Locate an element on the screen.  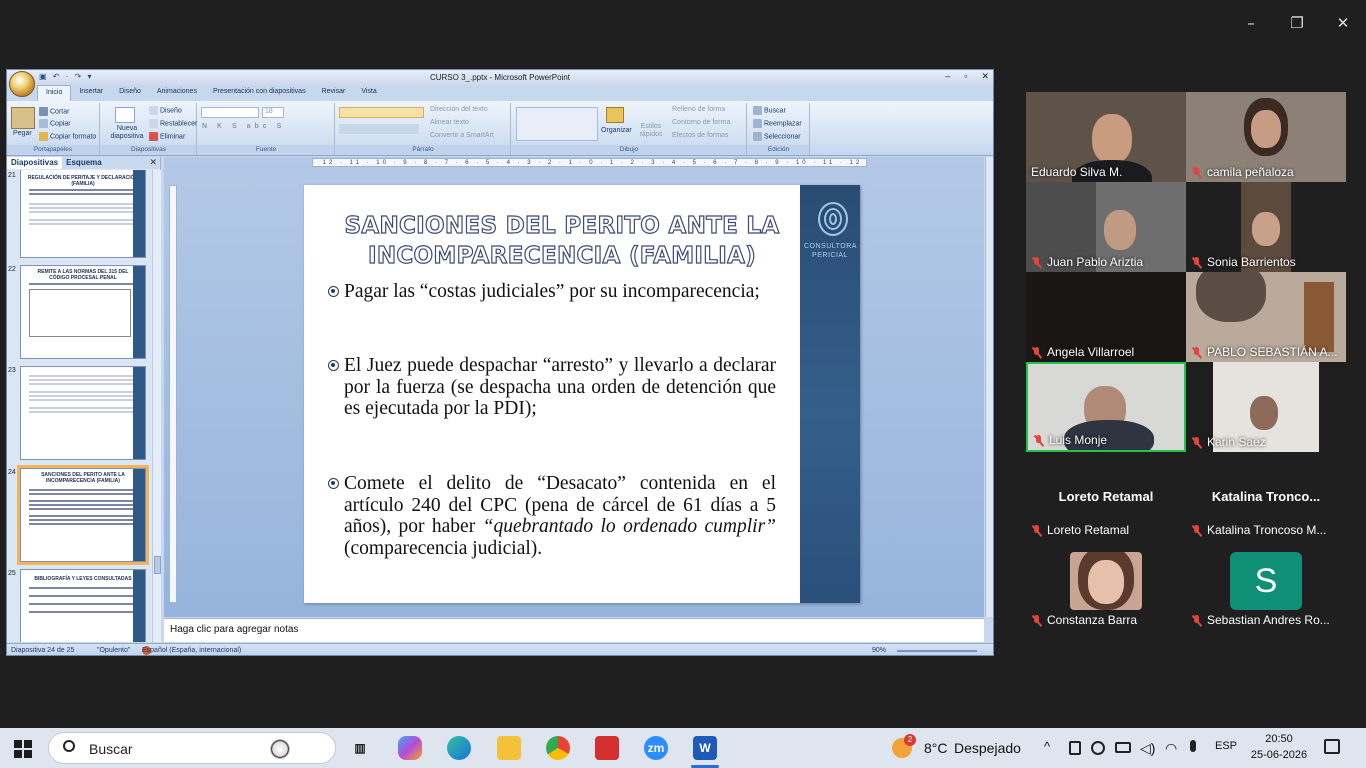
tab-presentacion: Presentación con diapositivas is located at coordinates (259, 93).